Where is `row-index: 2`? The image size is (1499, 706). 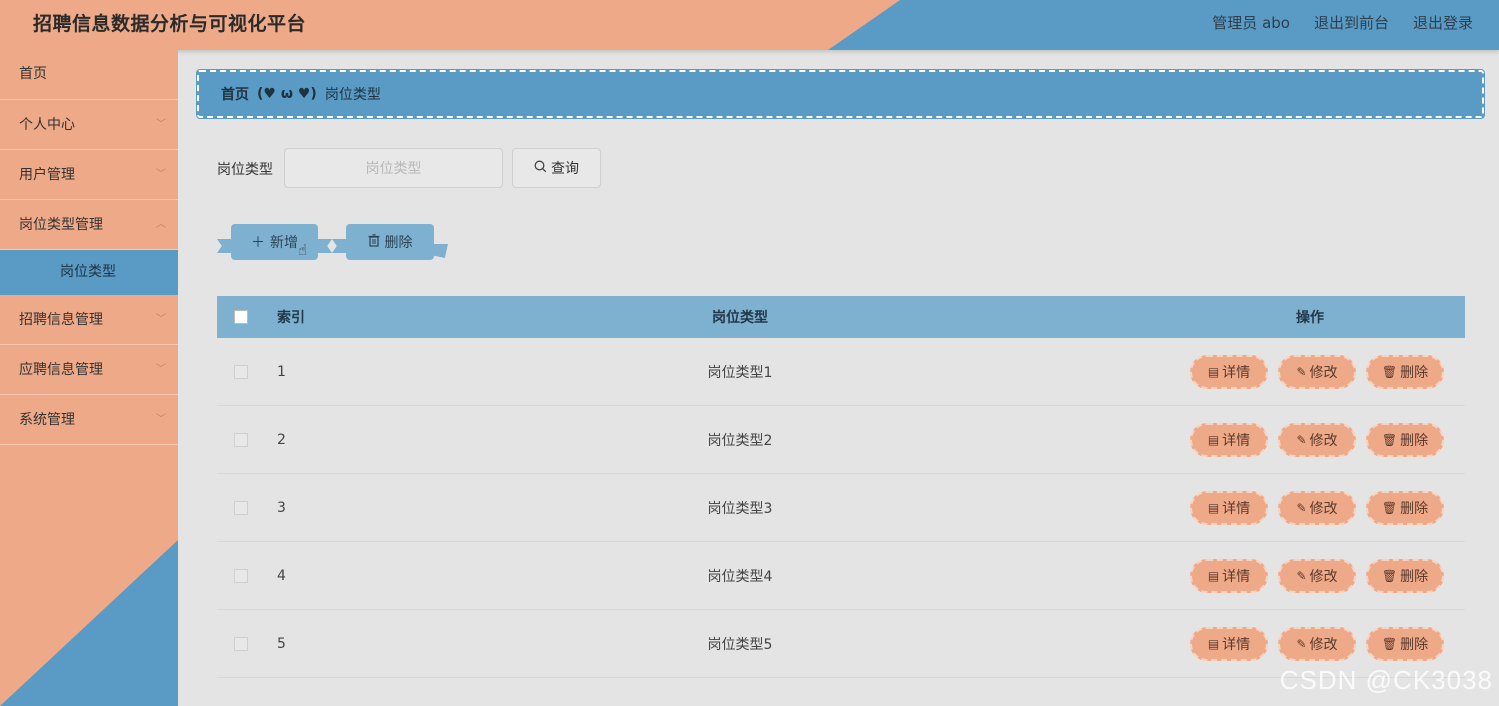 row-index: 2 is located at coordinates (281, 439).